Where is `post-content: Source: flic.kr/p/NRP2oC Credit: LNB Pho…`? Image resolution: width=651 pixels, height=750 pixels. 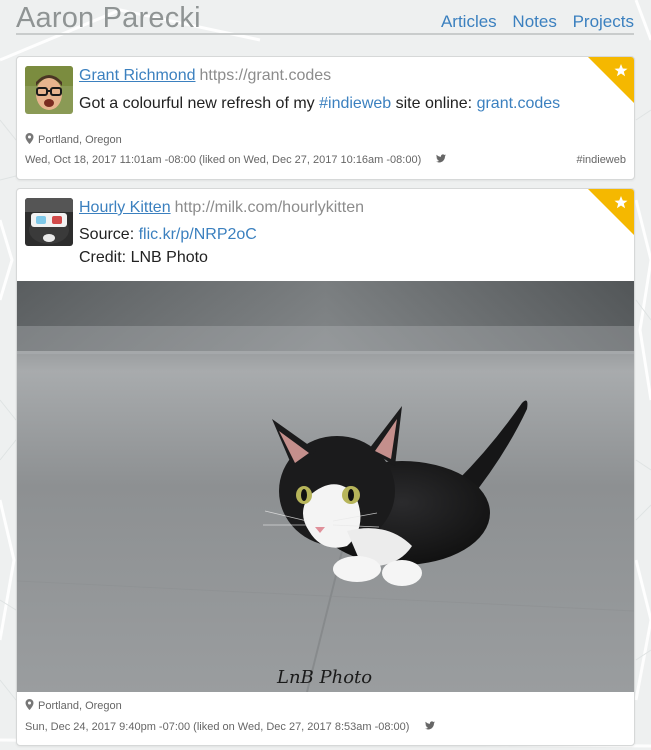 post-content: Source: flic.kr/p/NRP2oC Credit: LNB Pho… is located at coordinates (168, 246).